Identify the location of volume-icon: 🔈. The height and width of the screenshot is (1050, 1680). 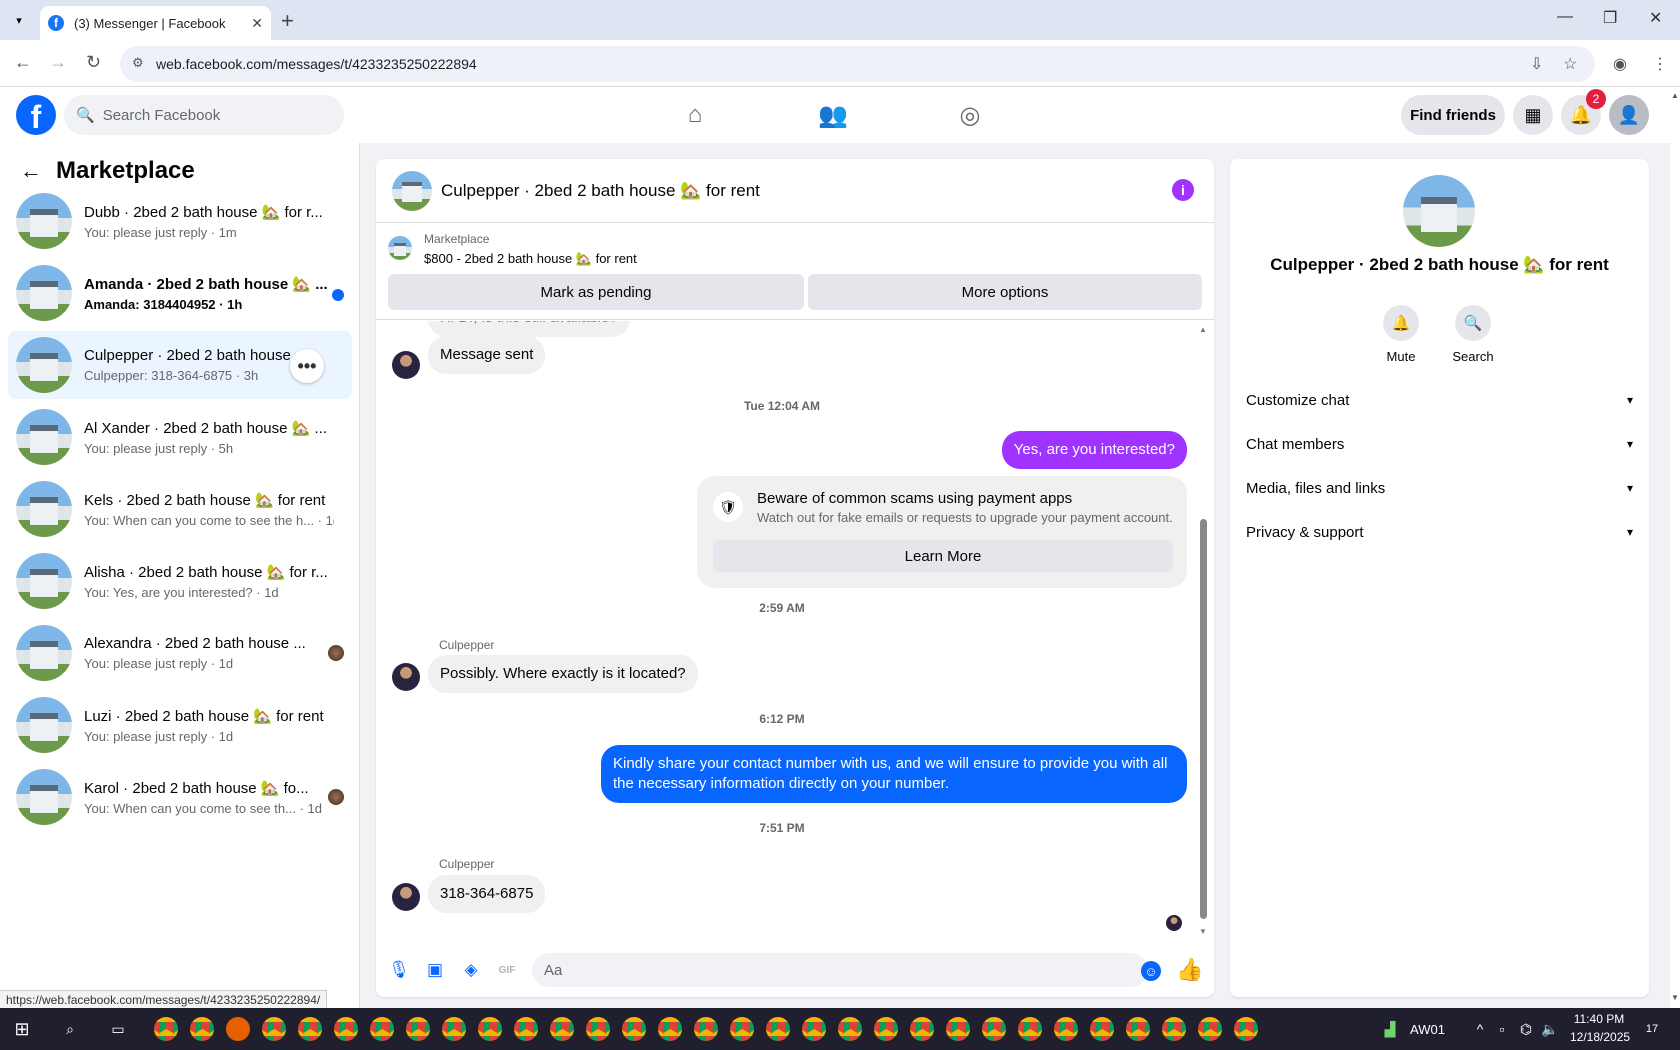
(1550, 1029).